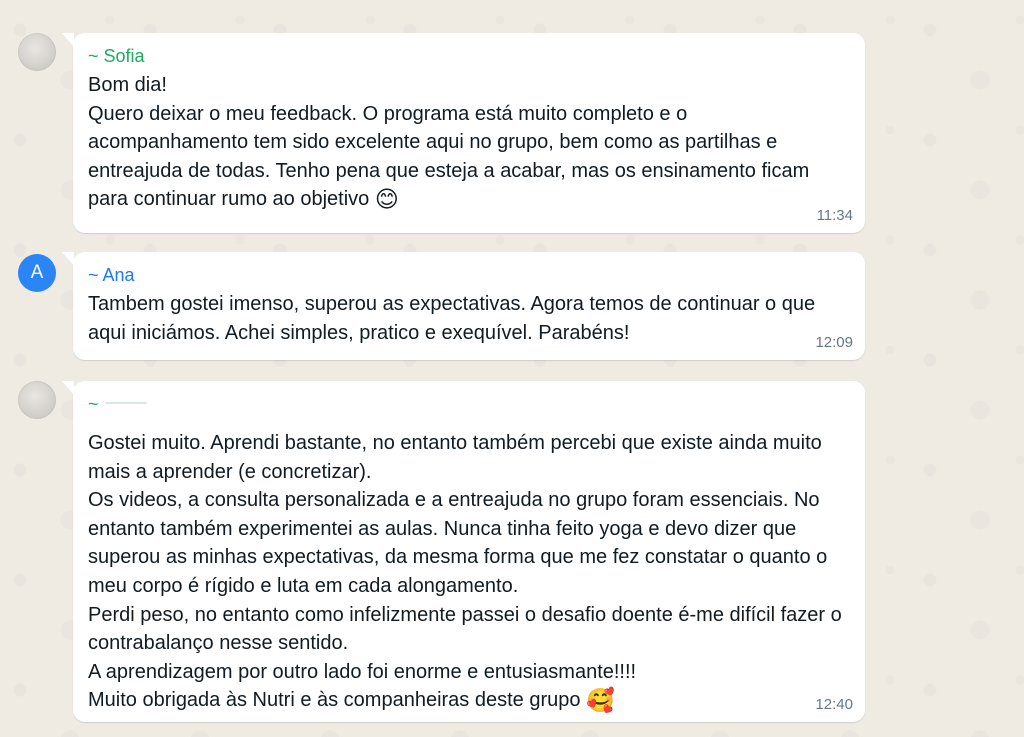 The height and width of the screenshot is (737, 1024). I want to click on message-timestamp: 12:40, so click(834, 704).